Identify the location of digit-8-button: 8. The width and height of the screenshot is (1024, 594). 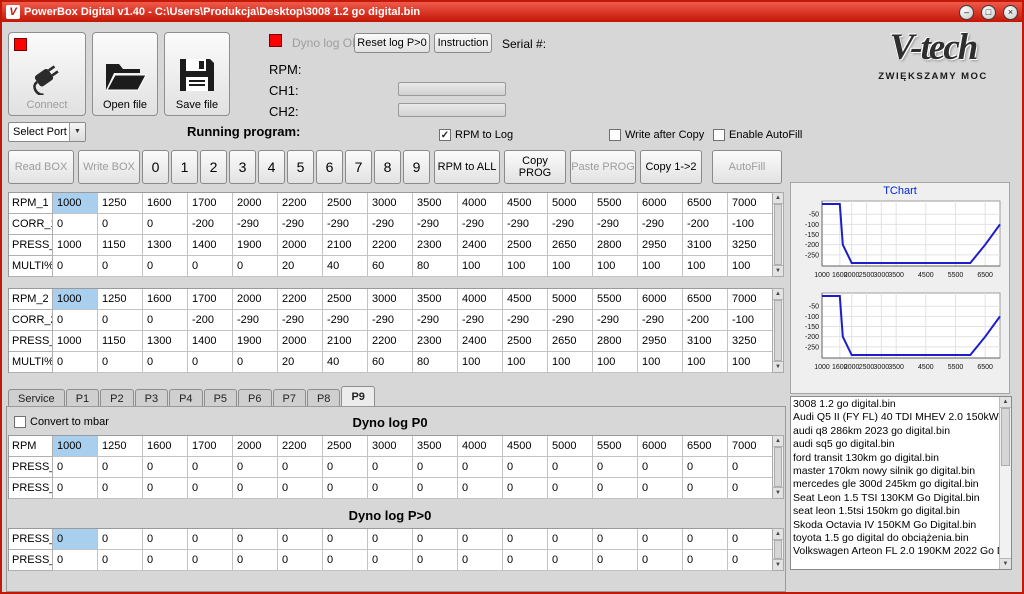
(387, 167).